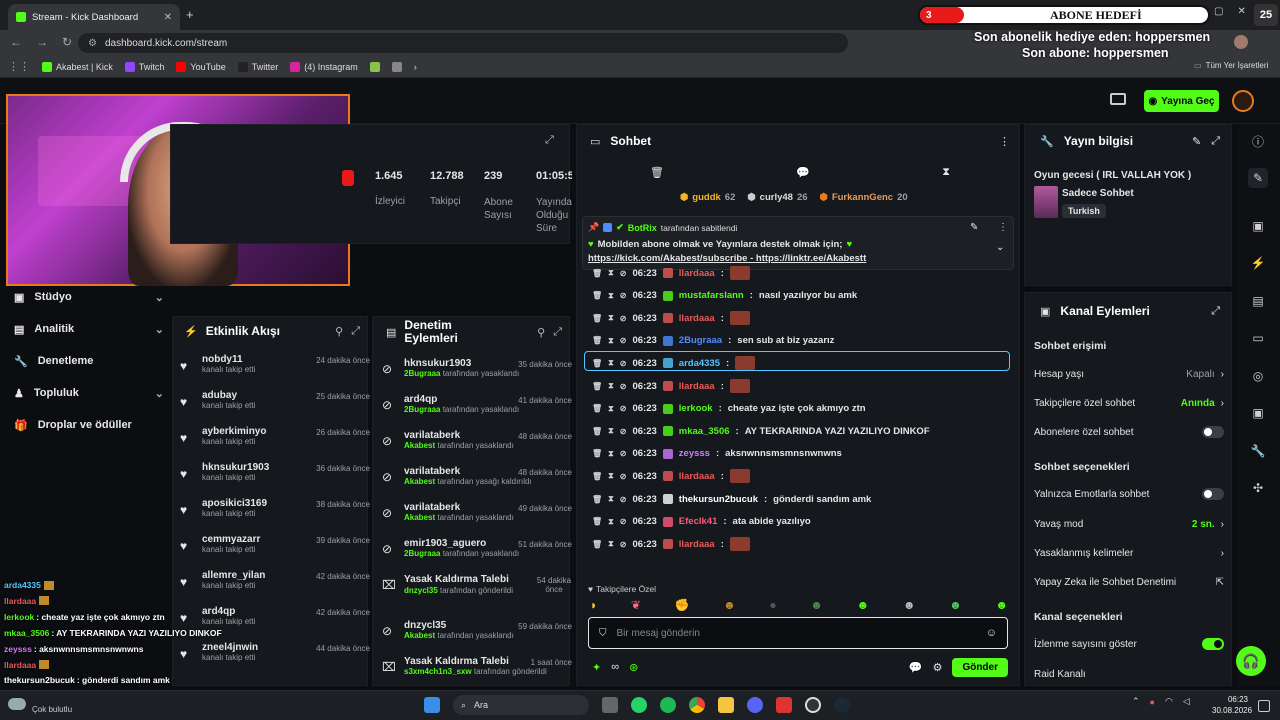 Image resolution: width=1280 pixels, height=720 pixels. I want to click on slow-mode-option: Yavaş mod 2 sn. ›, so click(1129, 524).